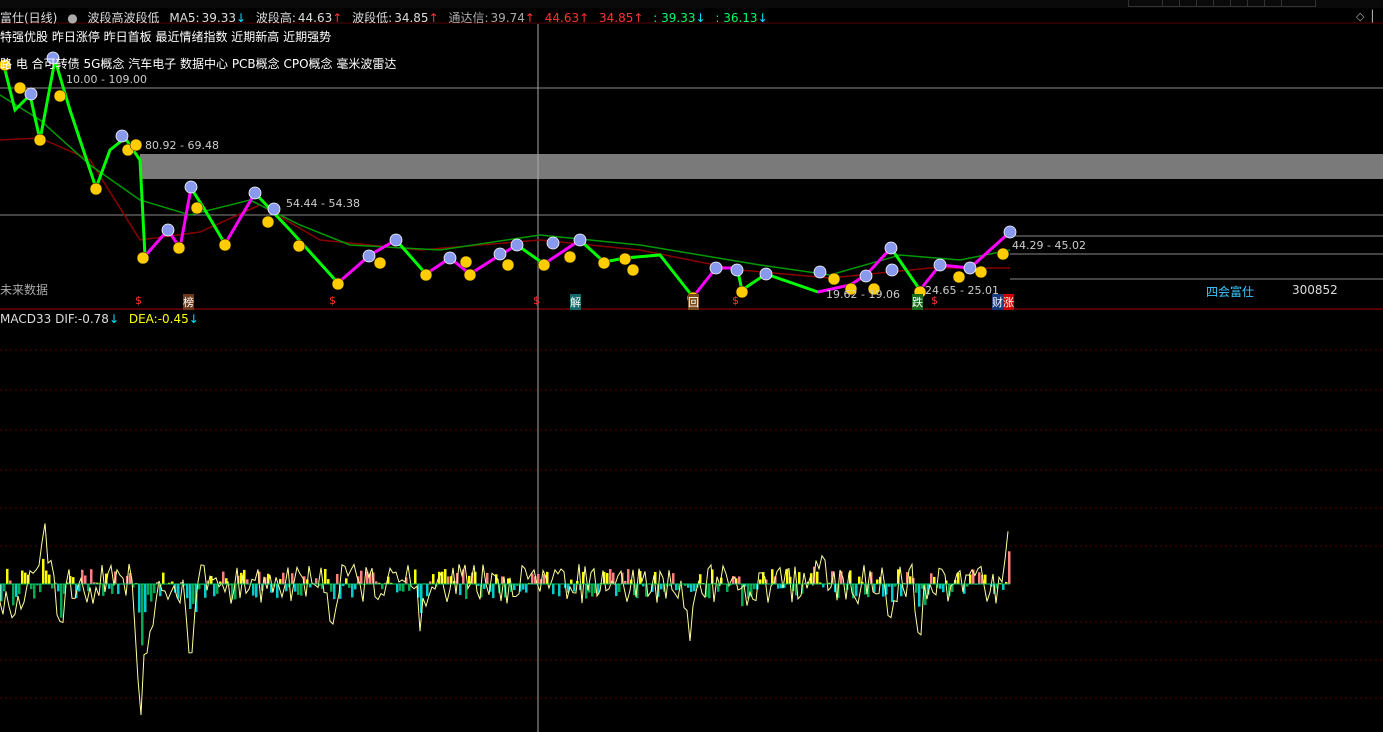 This screenshot has width=1383, height=732. Describe the element at coordinates (25, 319) in the screenshot. I see `macd-name: MACD33` at that location.